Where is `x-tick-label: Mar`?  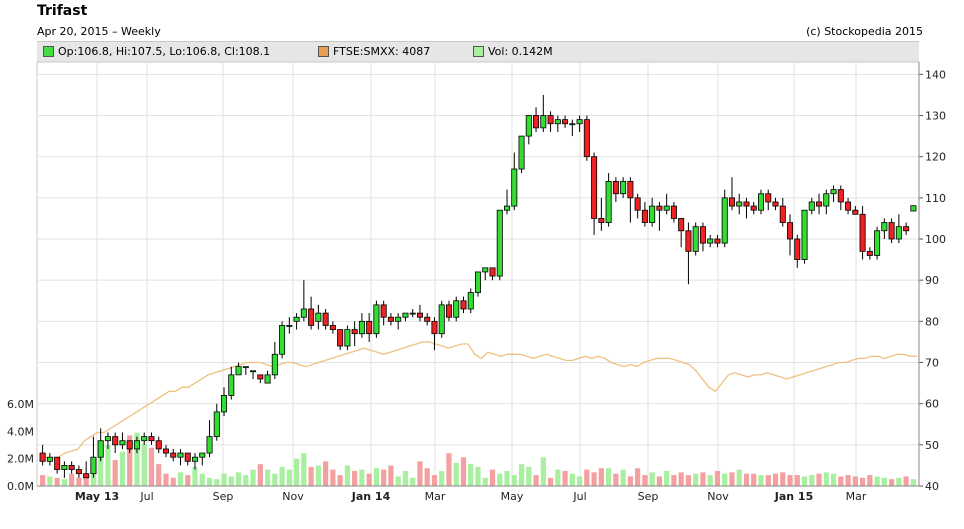 x-tick-label: Mar is located at coordinates (435, 496).